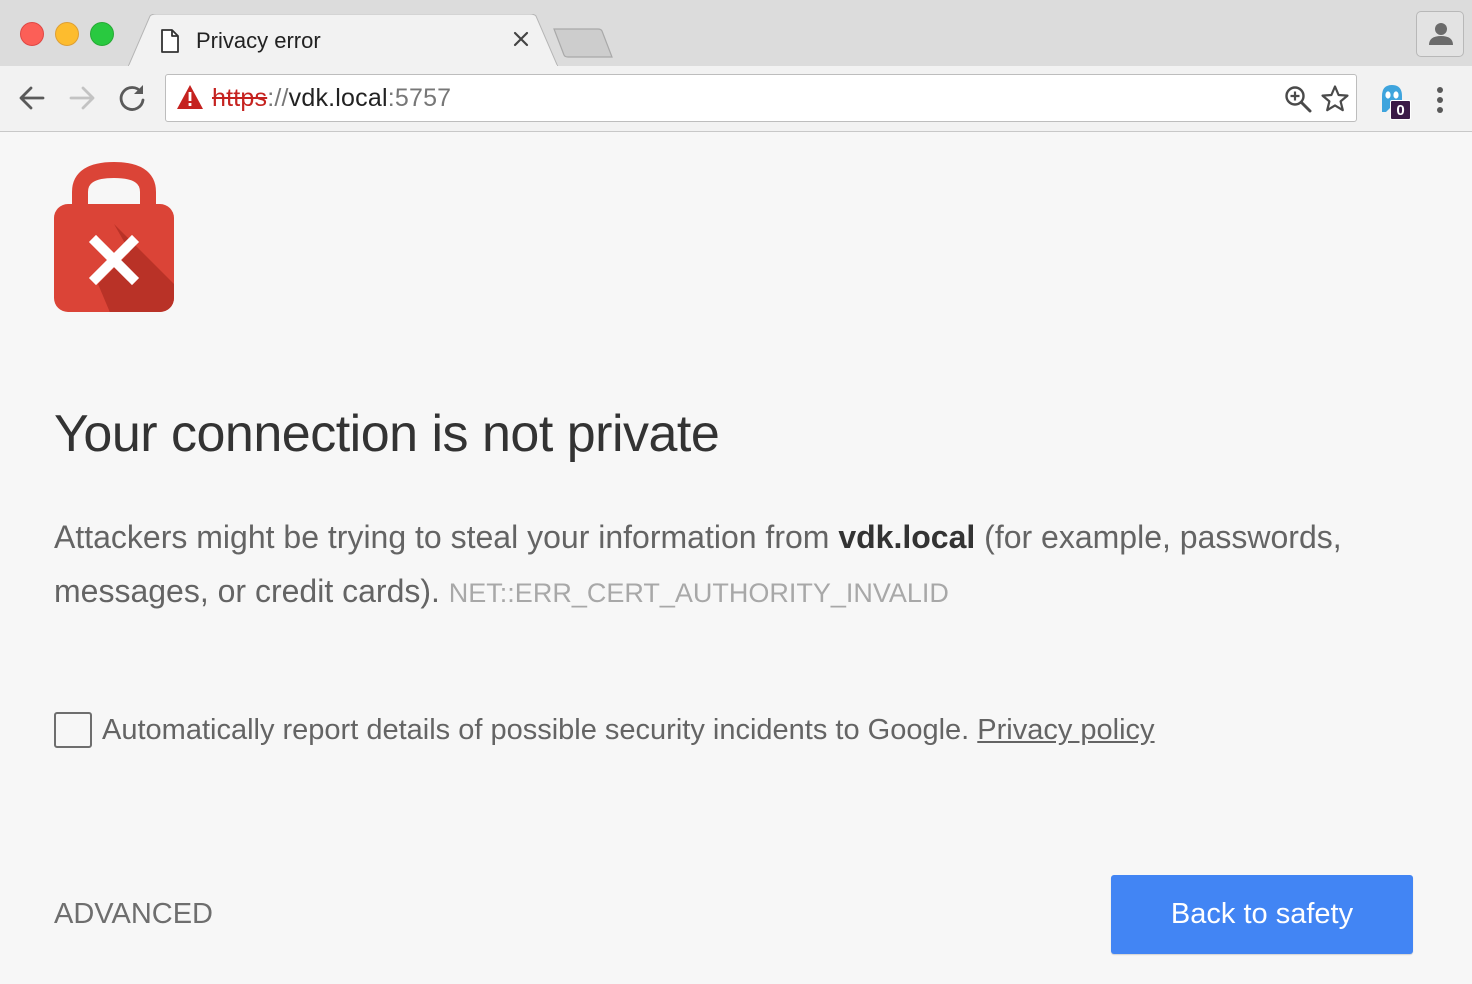 Image resolution: width=1472 pixels, height=984 pixels. What do you see at coordinates (73, 730) in the screenshot?
I see `report-checkbox` at bounding box center [73, 730].